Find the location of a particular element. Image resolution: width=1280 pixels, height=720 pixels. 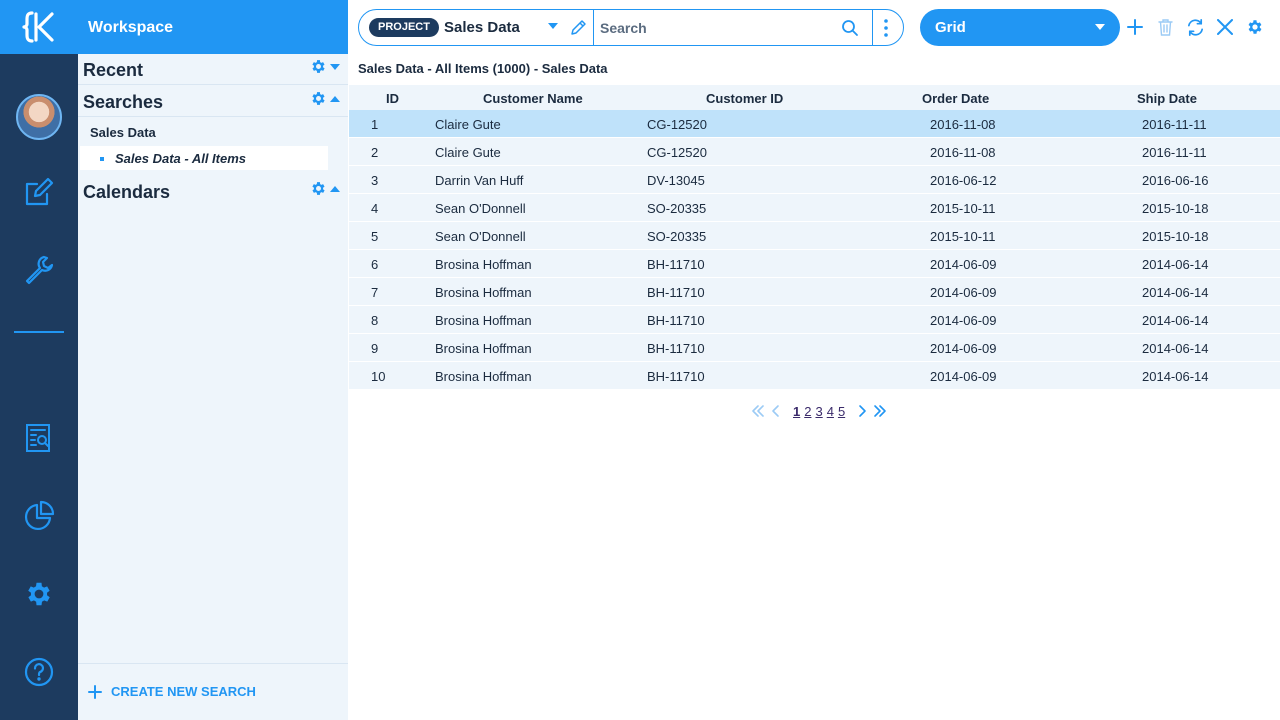

calendars-title: Calendars is located at coordinates (126, 192).